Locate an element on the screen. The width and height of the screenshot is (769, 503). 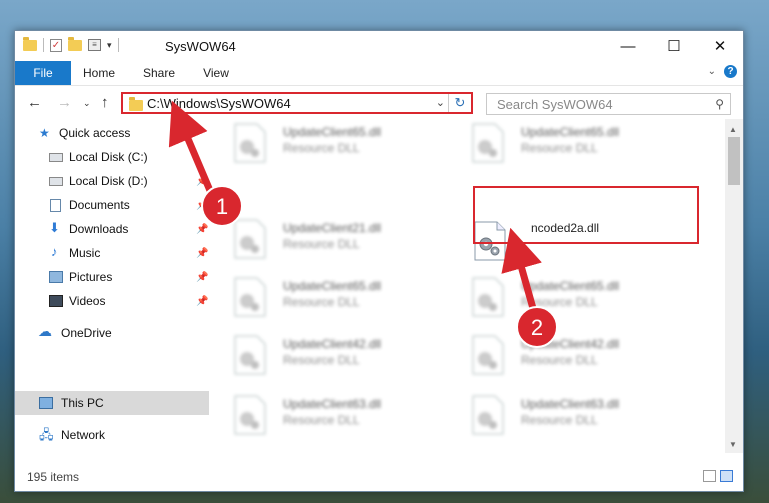
maximize-button: ☐ is located at coordinates (674, 46).